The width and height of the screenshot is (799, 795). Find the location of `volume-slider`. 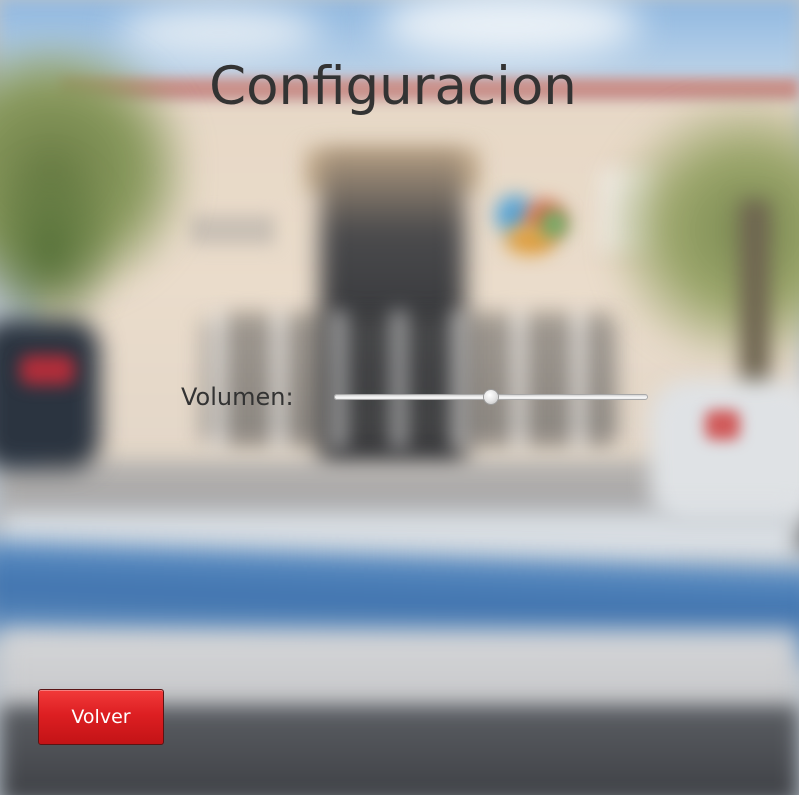

volume-slider is located at coordinates (491, 397).